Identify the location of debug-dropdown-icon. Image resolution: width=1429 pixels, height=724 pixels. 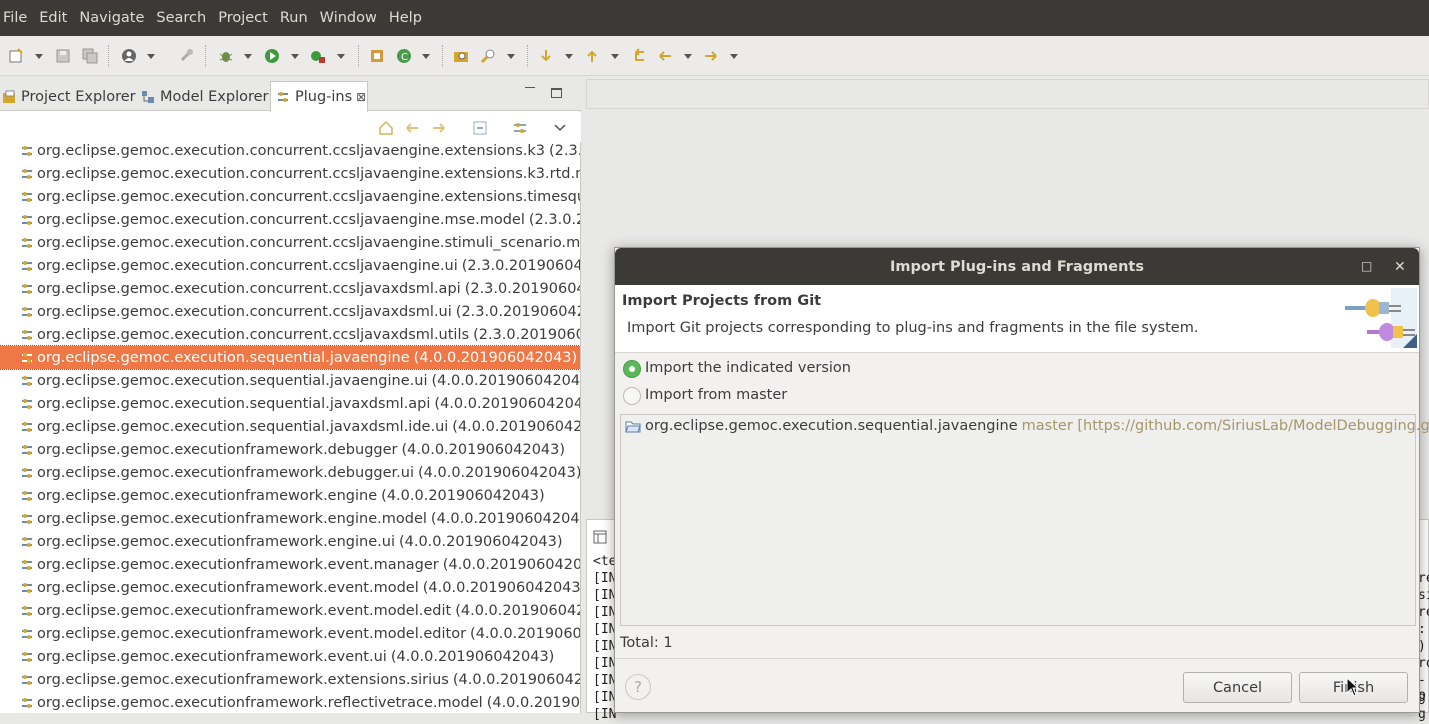
(248, 56).